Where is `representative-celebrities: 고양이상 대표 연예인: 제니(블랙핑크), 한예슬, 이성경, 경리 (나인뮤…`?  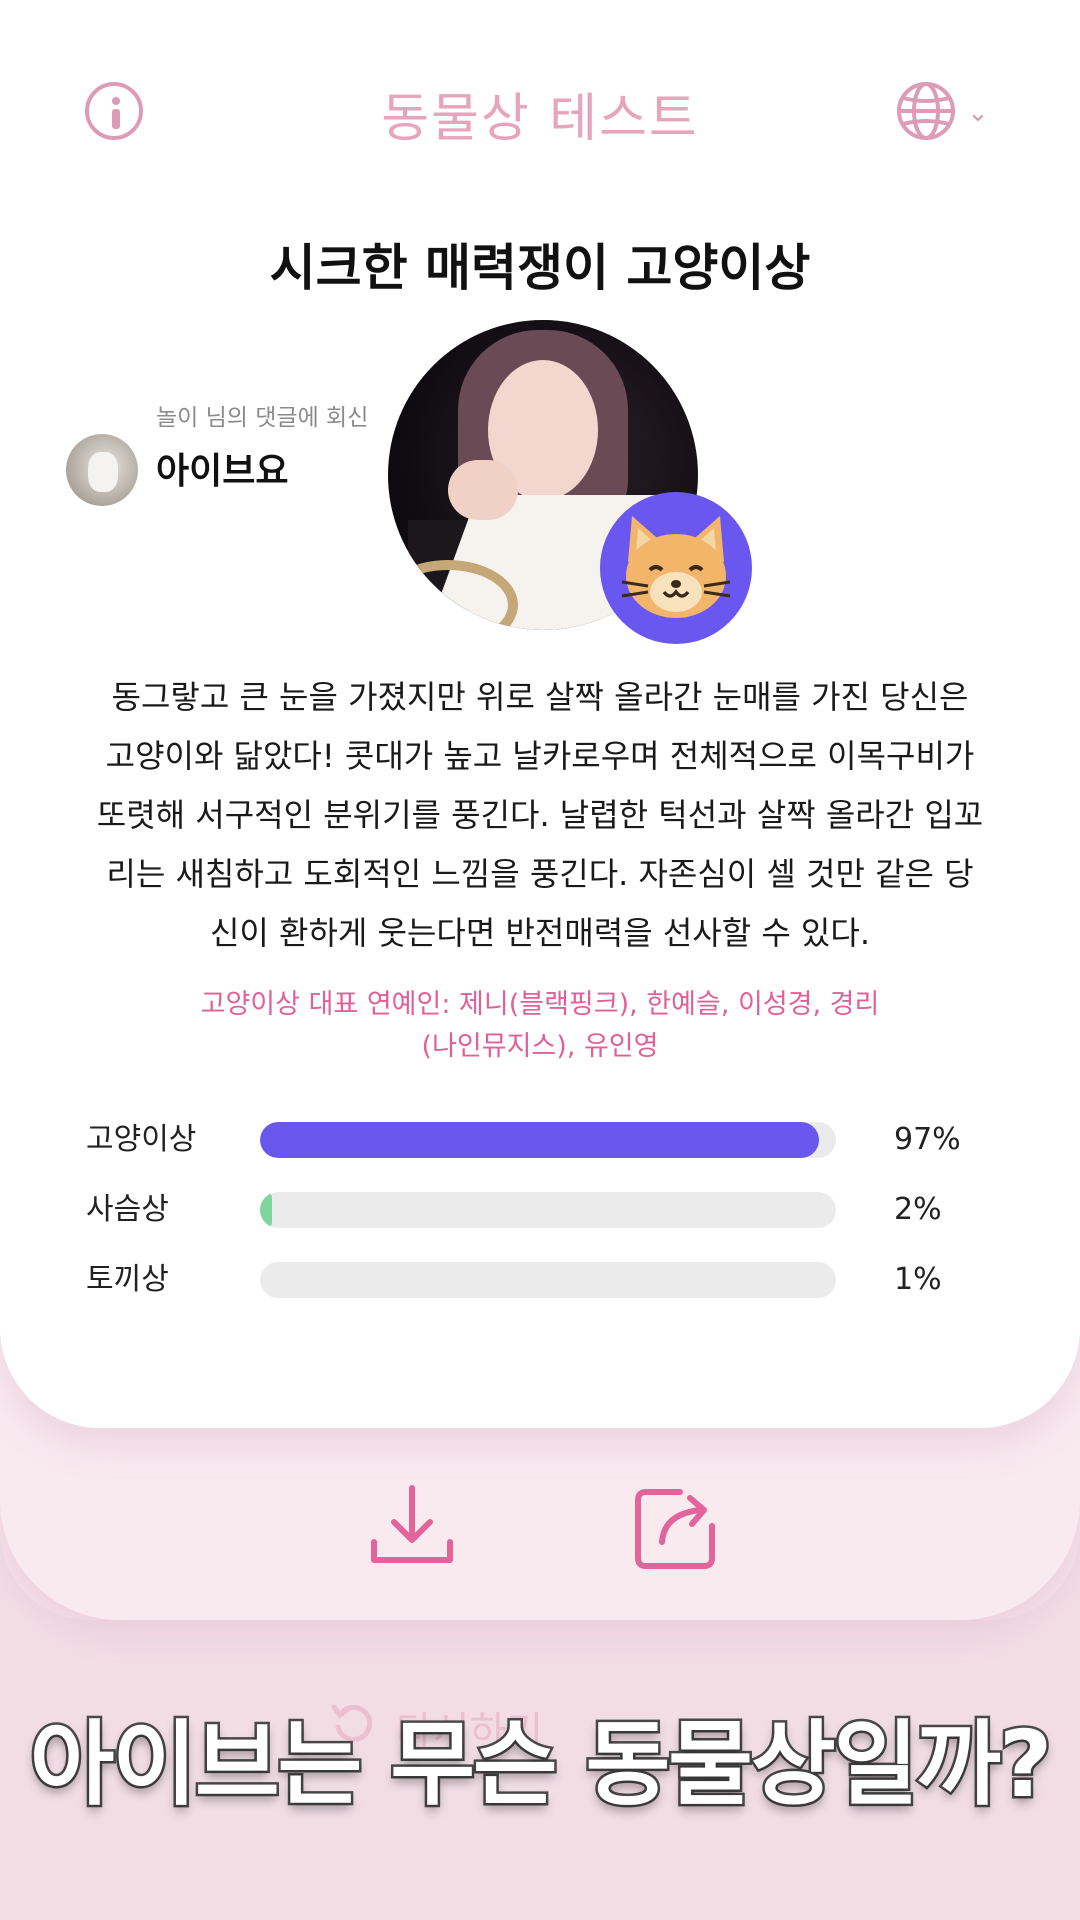 representative-celebrities: 고양이상 대표 연예인: 제니(블랙핑크), 한예슬, 이성경, 경리 (나인뮤… is located at coordinates (540, 1026).